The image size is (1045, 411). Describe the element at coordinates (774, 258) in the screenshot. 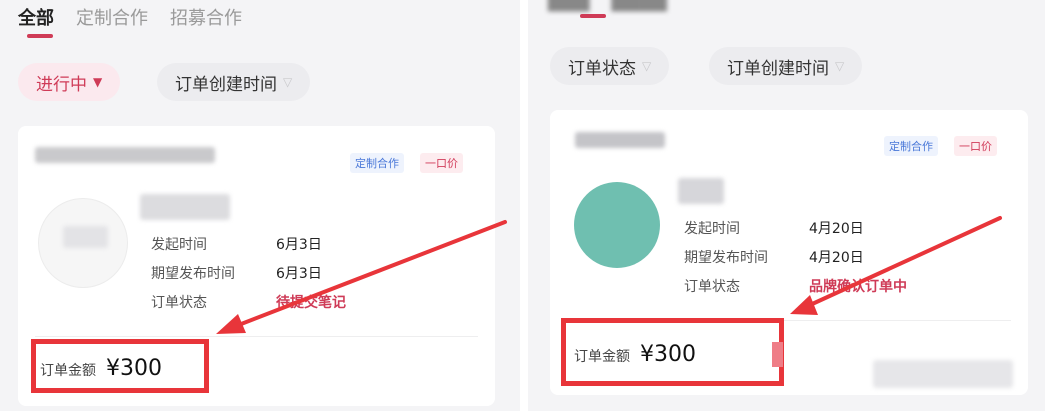

I see `info-row-expected-publish-time: 期望发布时间 4月20日` at that location.